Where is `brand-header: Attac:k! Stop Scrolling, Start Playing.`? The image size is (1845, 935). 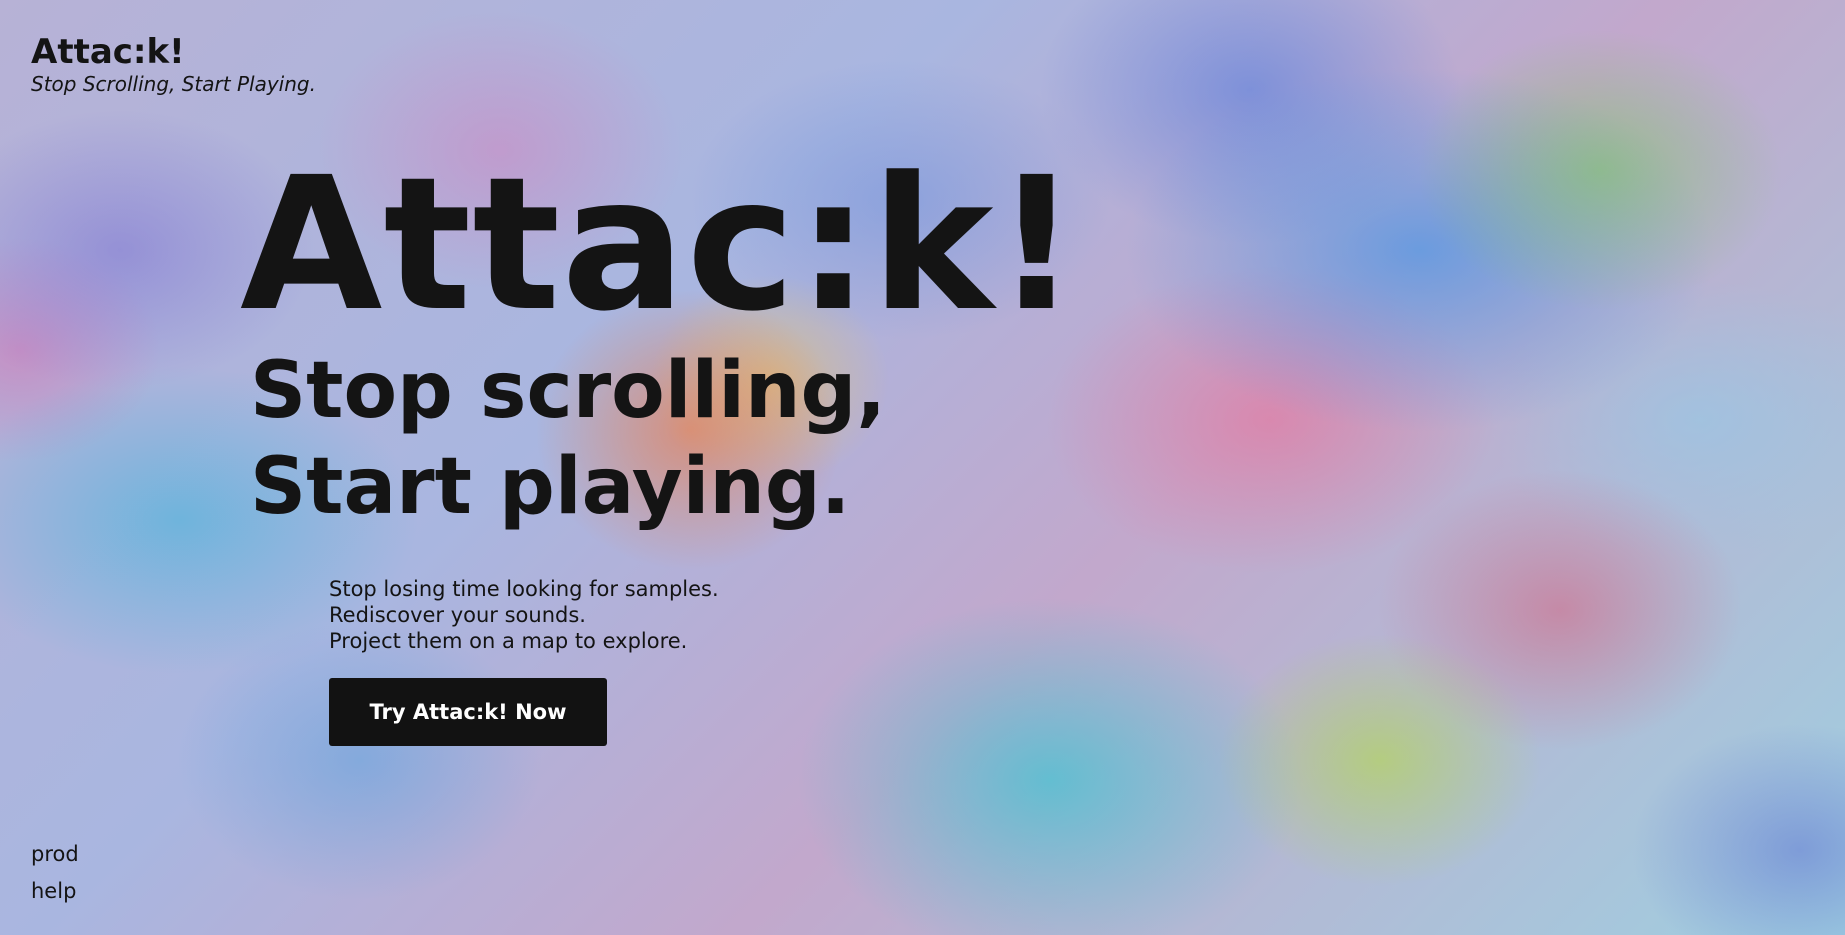
brand-header: Attac:k! Stop Scrolling, Start Playing. is located at coordinates (173, 64).